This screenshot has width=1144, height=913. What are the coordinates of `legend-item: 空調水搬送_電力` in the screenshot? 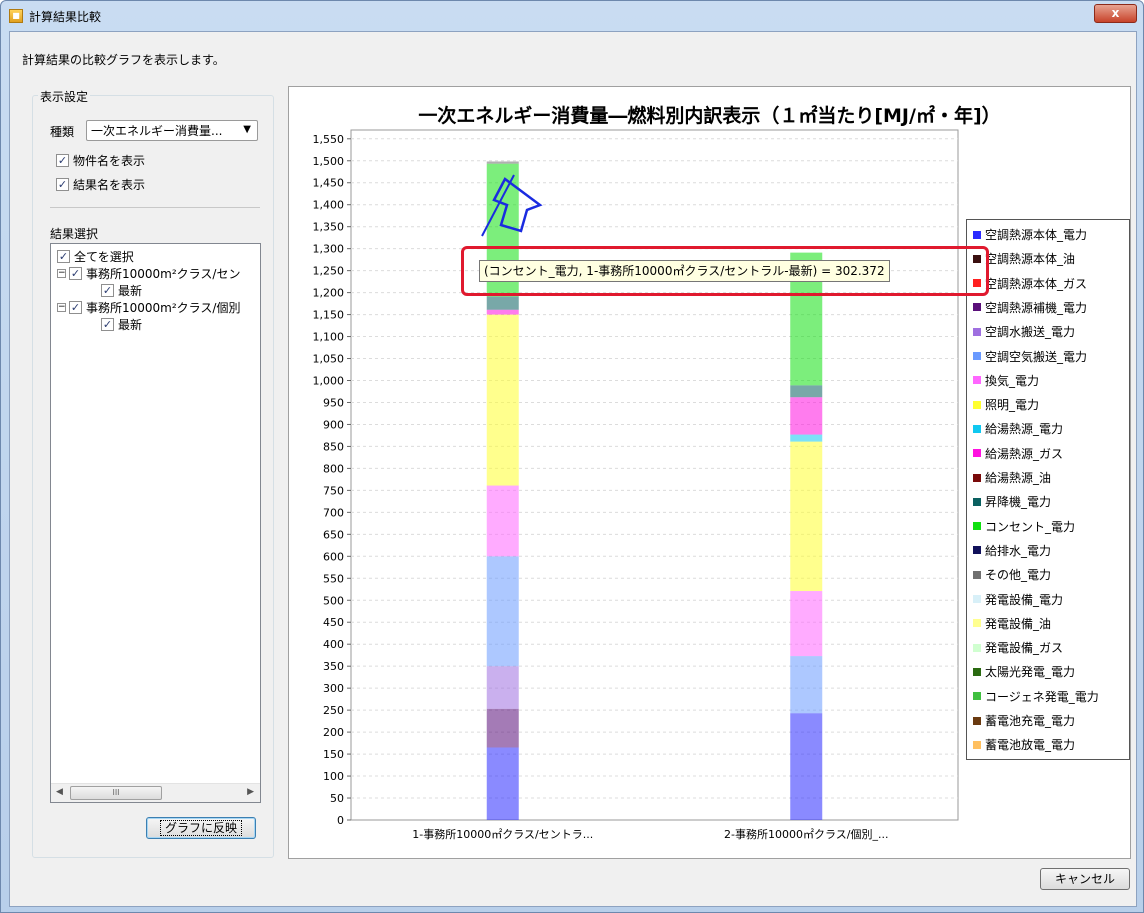 It's located at (1024, 331).